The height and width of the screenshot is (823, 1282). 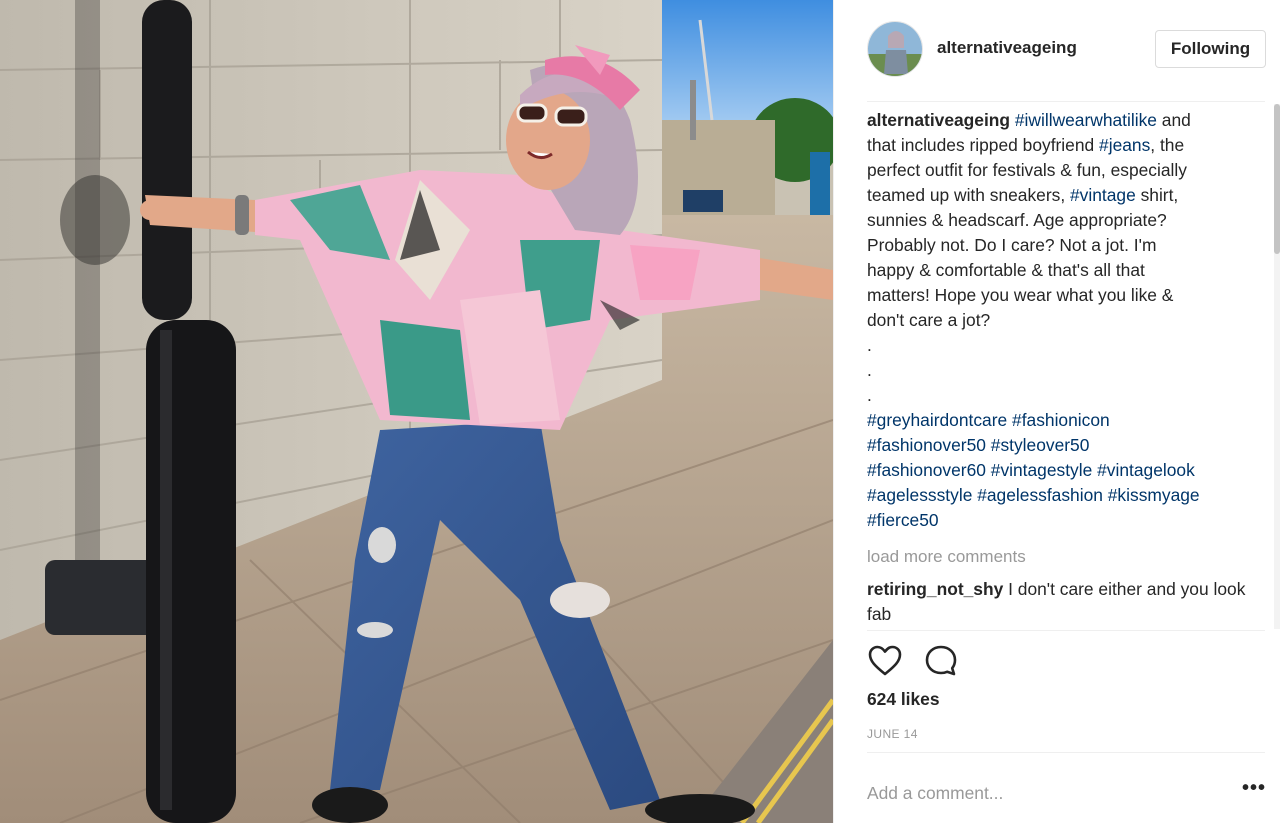 What do you see at coordinates (919, 495) in the screenshot?
I see `hashtag-link: #agelessstyle` at bounding box center [919, 495].